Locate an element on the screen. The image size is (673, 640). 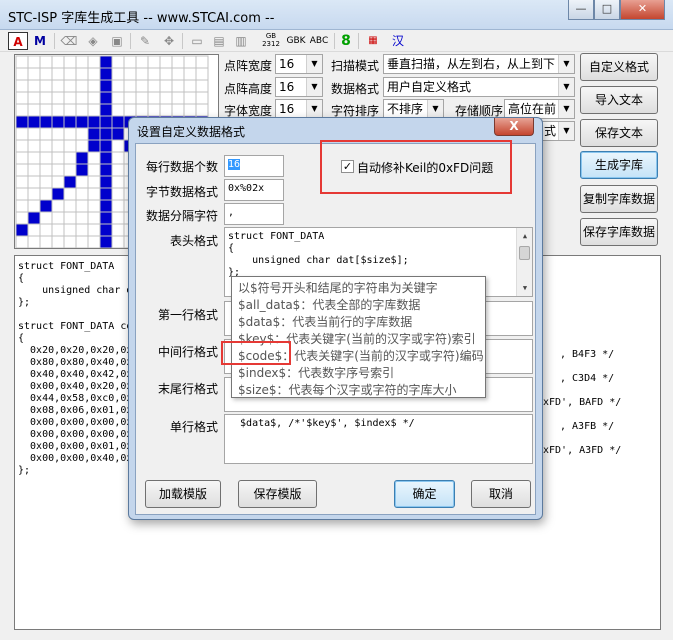
byte-format-label: 字节数据格式 is located at coordinates (182, 192).